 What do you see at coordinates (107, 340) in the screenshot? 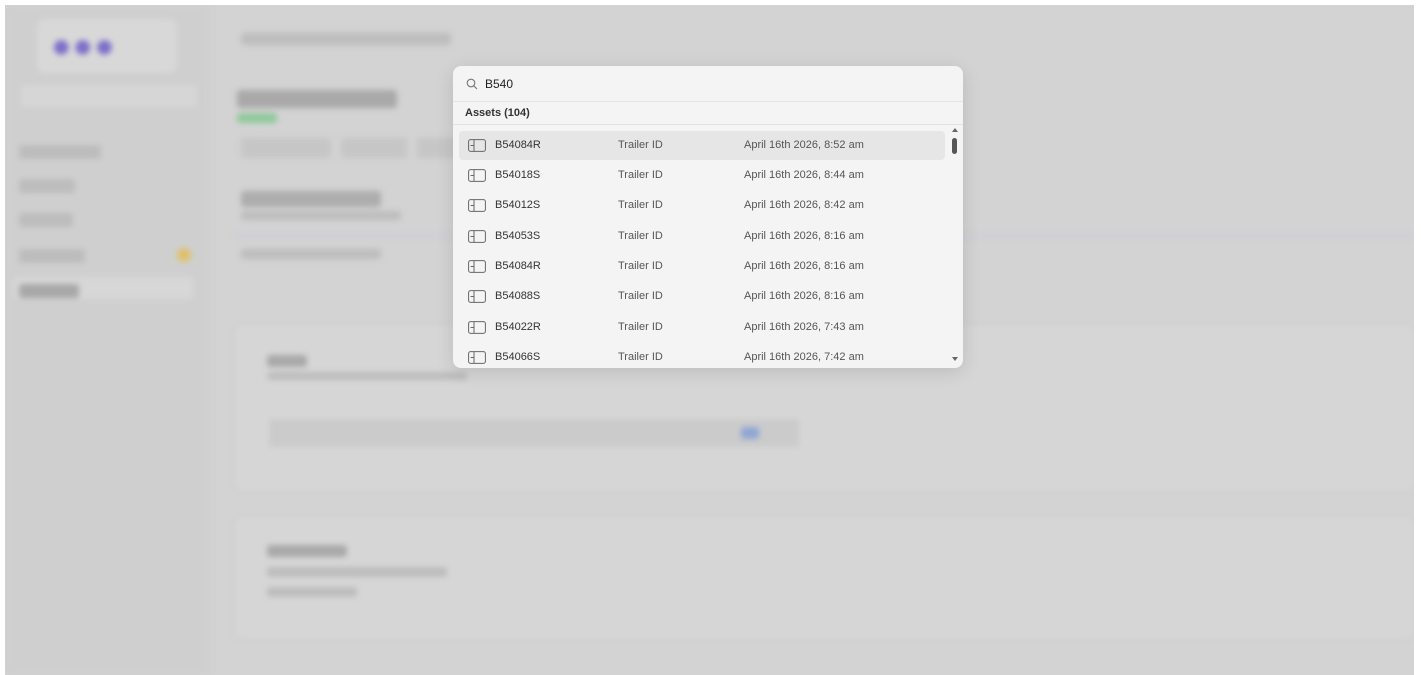
I see `sidebar: ●●●` at bounding box center [107, 340].